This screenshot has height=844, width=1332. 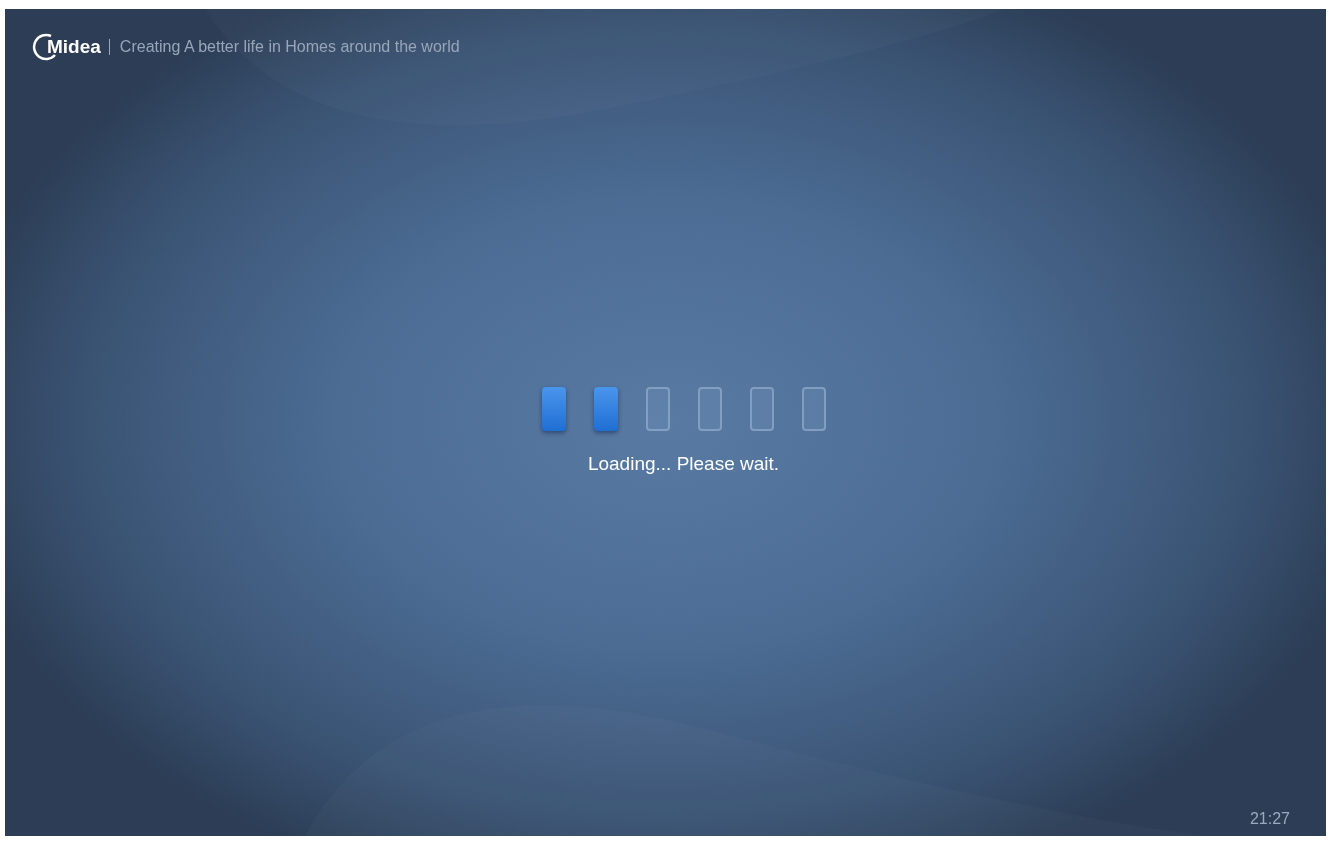 I want to click on brand-logo: Midea, so click(x=73, y=47).